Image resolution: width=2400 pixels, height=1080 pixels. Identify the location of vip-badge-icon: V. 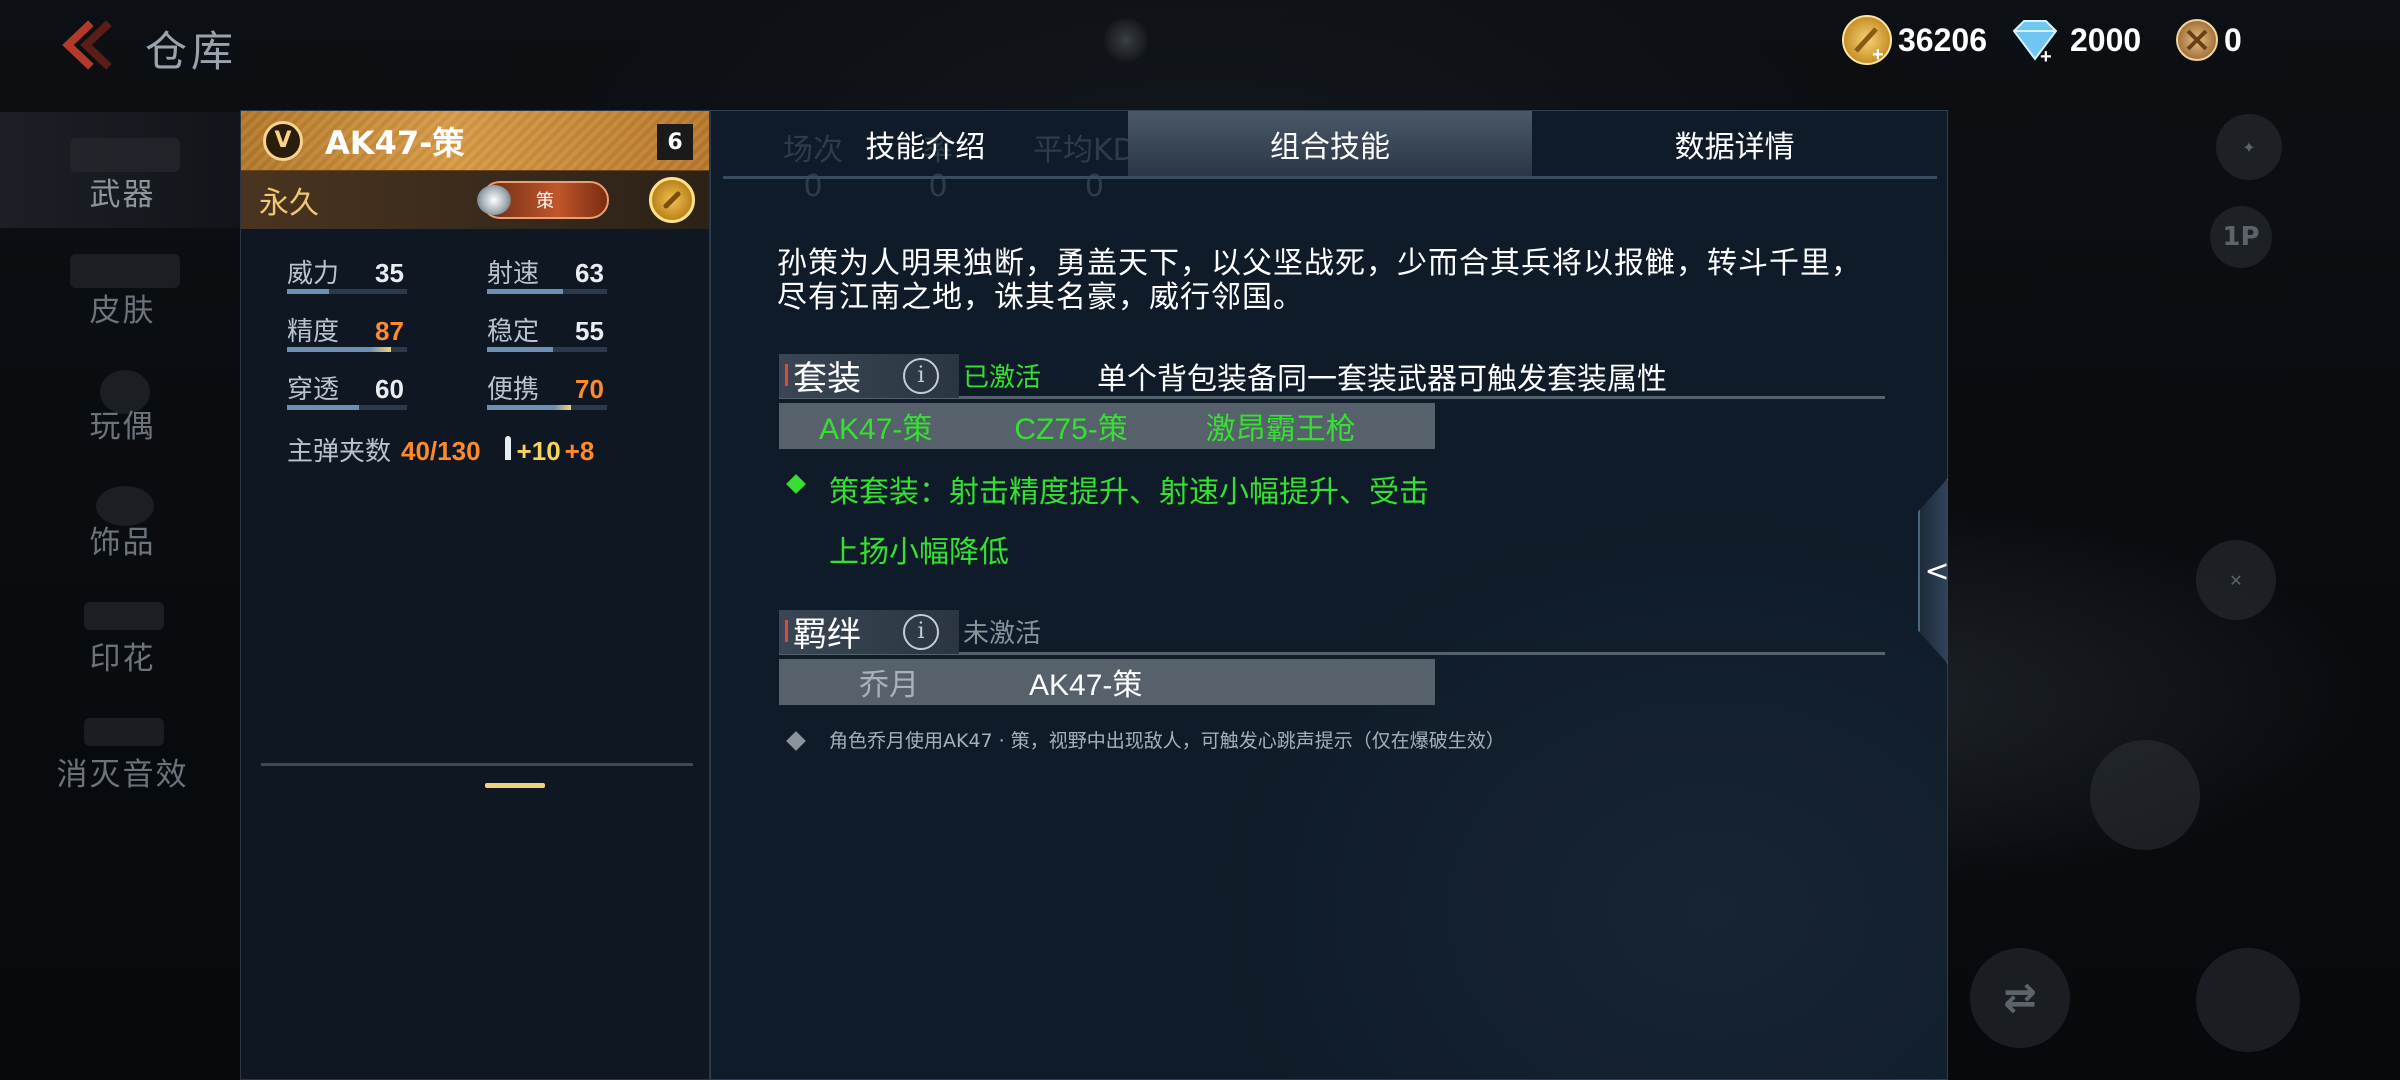
(283, 140).